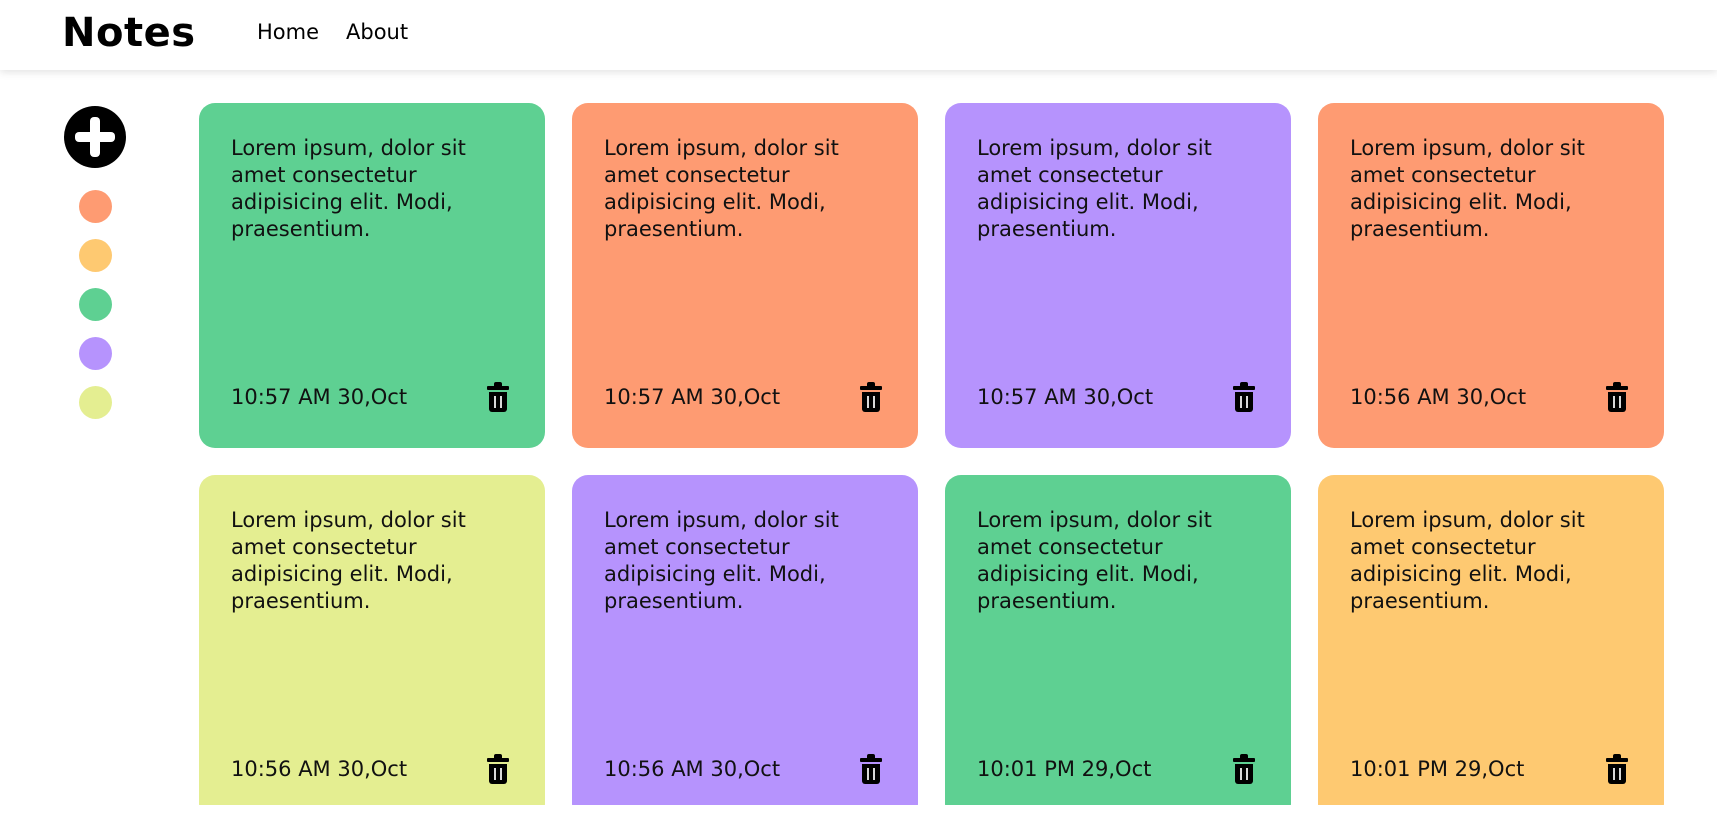  What do you see at coordinates (332, 32) in the screenshot?
I see `nav-links: Home About` at bounding box center [332, 32].